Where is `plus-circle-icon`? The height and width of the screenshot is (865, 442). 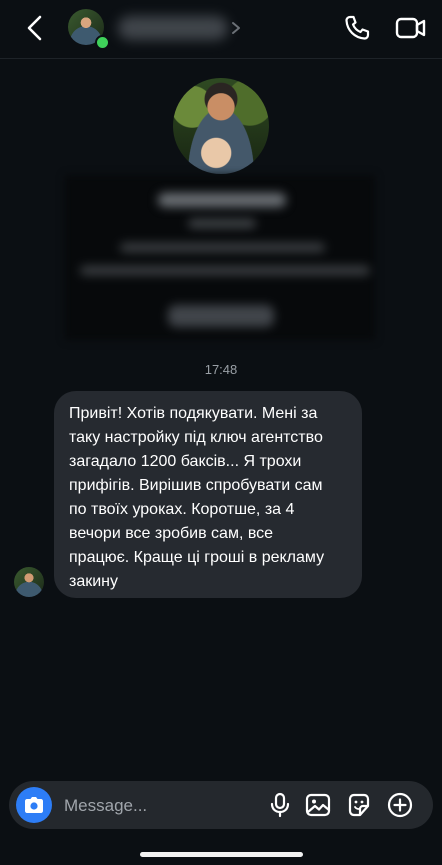 plus-circle-icon is located at coordinates (400, 805).